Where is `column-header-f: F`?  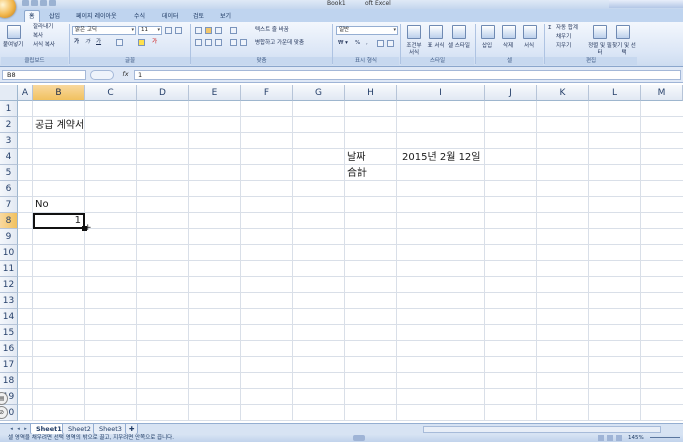
column-header-f: F is located at coordinates (267, 93).